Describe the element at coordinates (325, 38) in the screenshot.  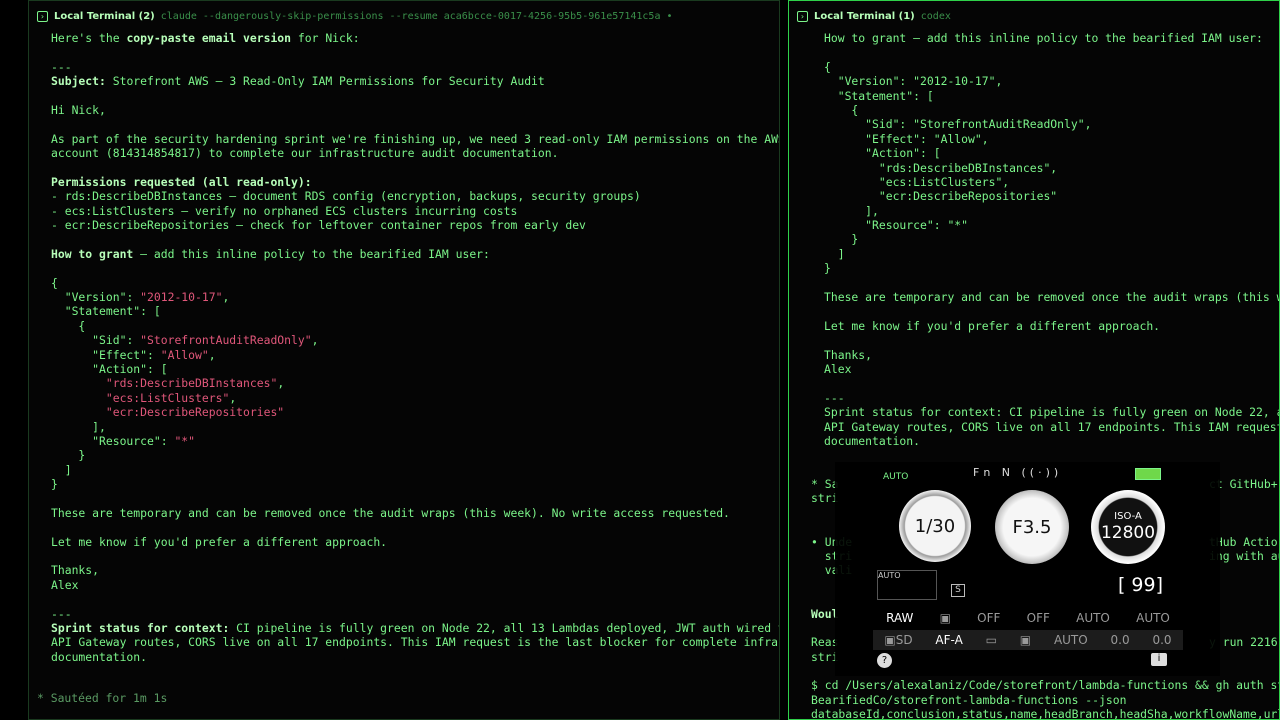
I see `terminal-text: for Nick:` at that location.